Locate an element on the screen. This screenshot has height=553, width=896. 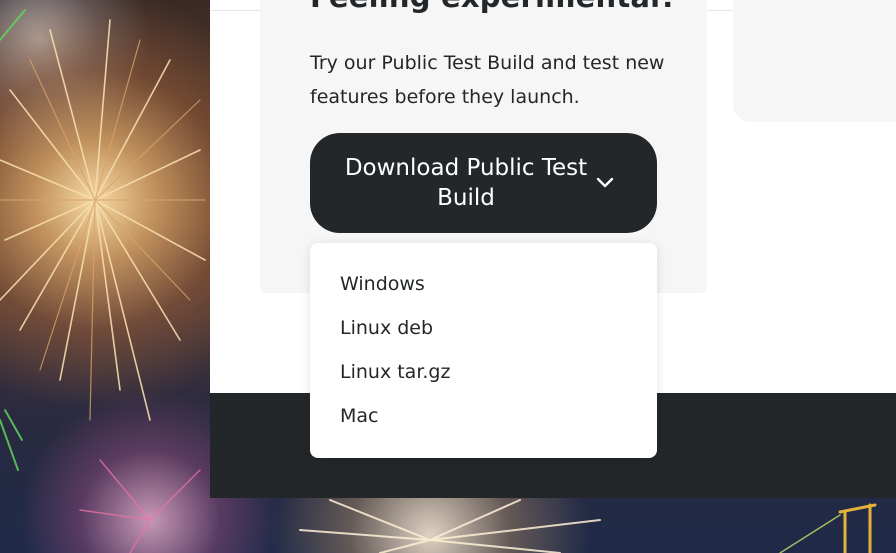
download-button-label: Download Public Test Build is located at coordinates (466, 183).